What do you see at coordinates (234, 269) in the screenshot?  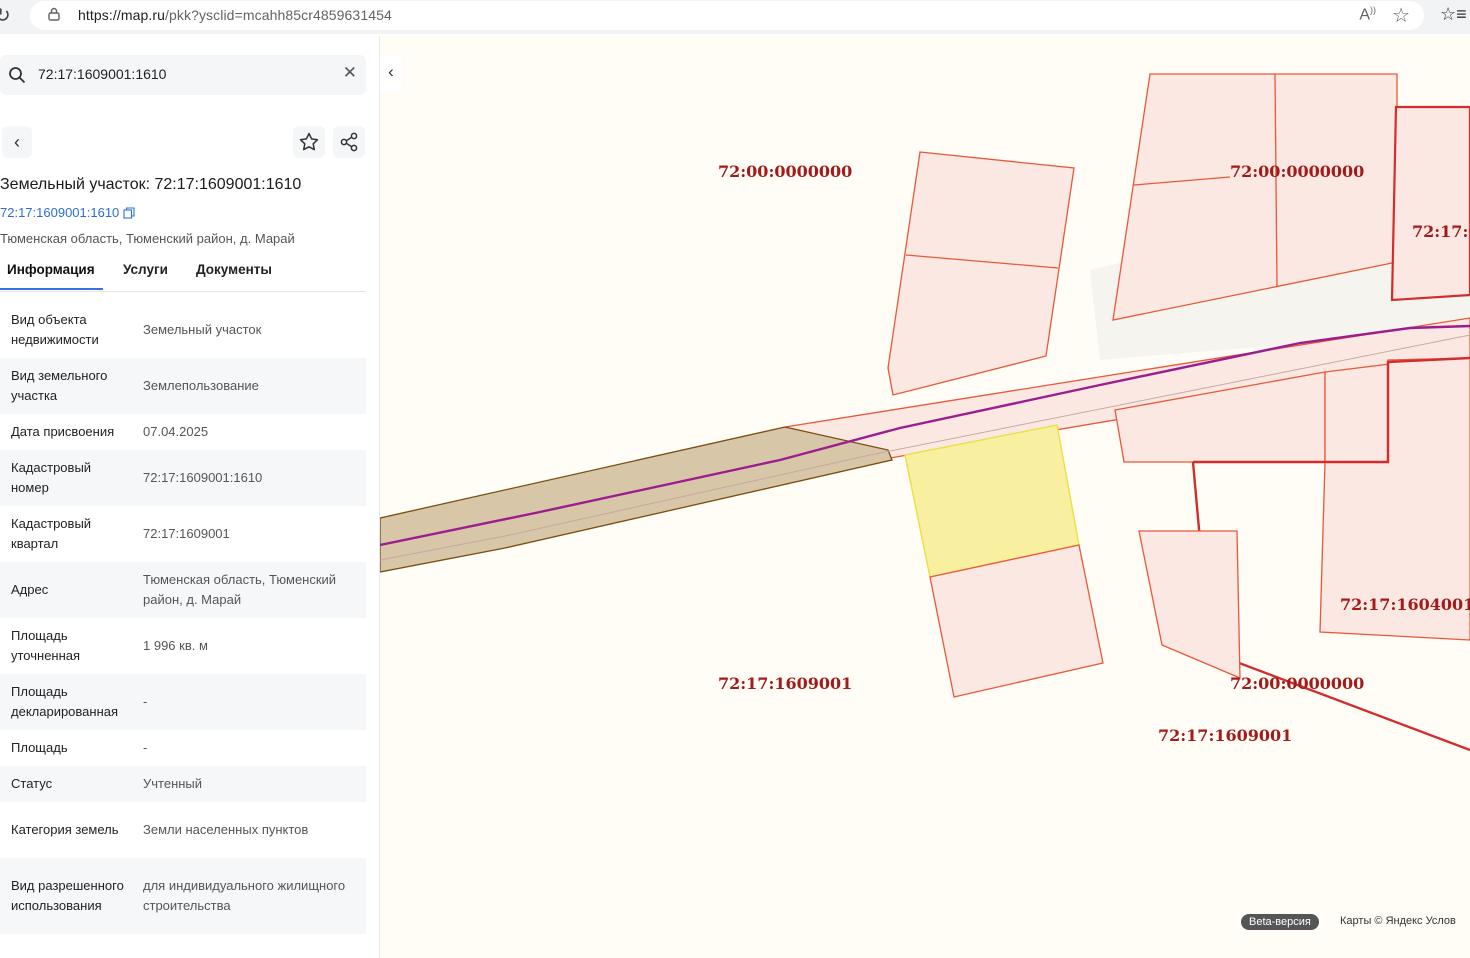 I see `tab-documents: Документы` at bounding box center [234, 269].